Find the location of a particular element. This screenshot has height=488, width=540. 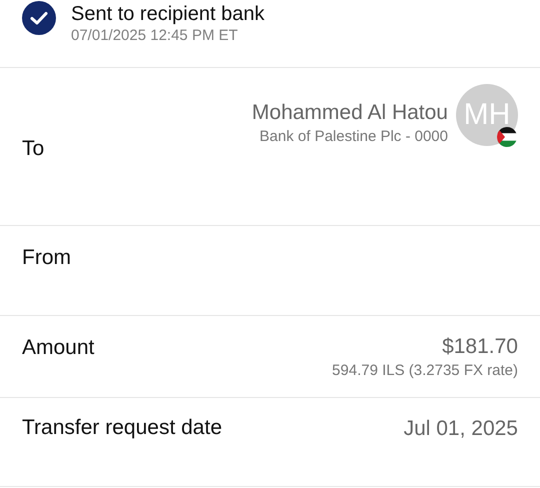

row-label: Amount is located at coordinates (59, 348).